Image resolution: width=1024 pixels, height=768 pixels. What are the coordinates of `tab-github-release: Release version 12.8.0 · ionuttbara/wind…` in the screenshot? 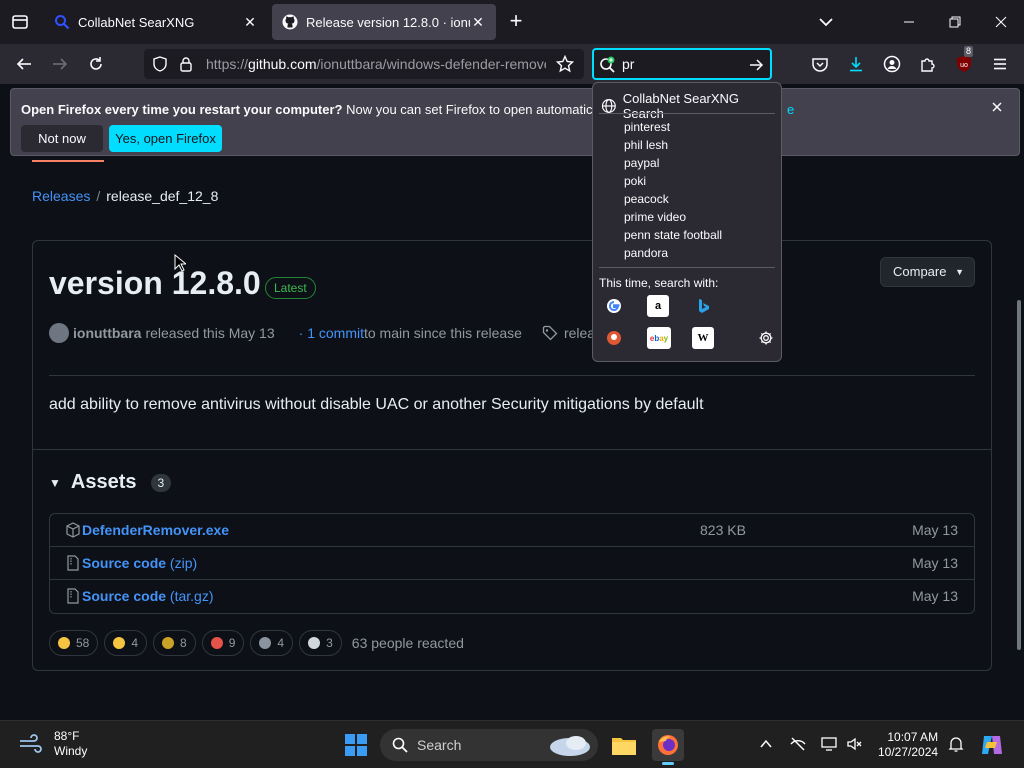 It's located at (384, 22).